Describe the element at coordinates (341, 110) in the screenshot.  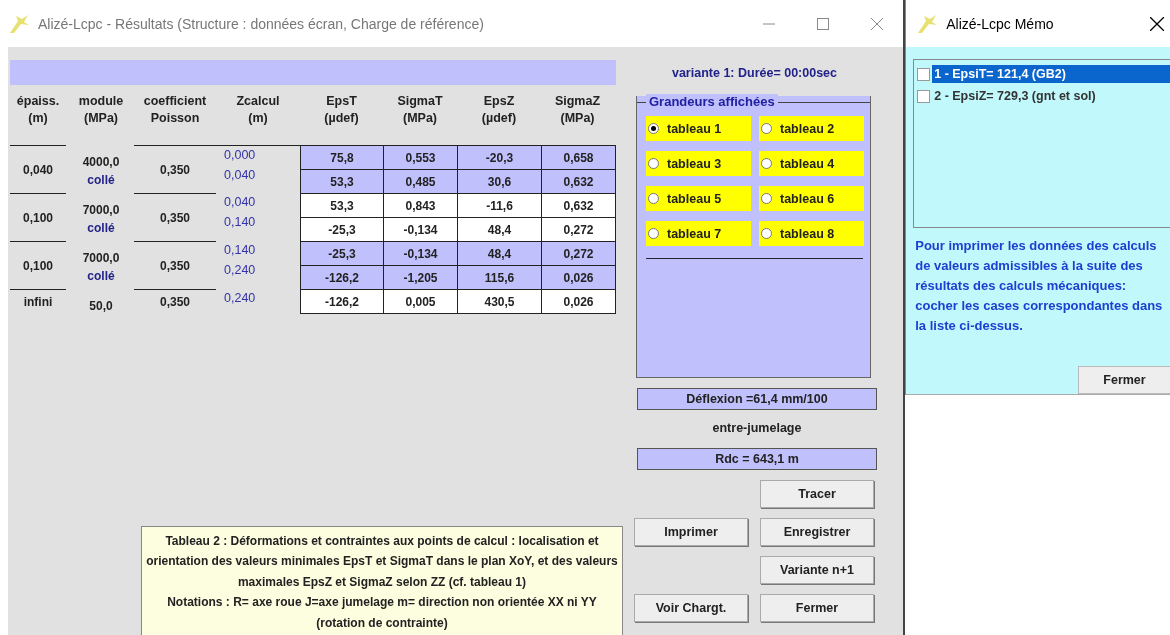
I see `column-header: EpsT (µdef)` at that location.